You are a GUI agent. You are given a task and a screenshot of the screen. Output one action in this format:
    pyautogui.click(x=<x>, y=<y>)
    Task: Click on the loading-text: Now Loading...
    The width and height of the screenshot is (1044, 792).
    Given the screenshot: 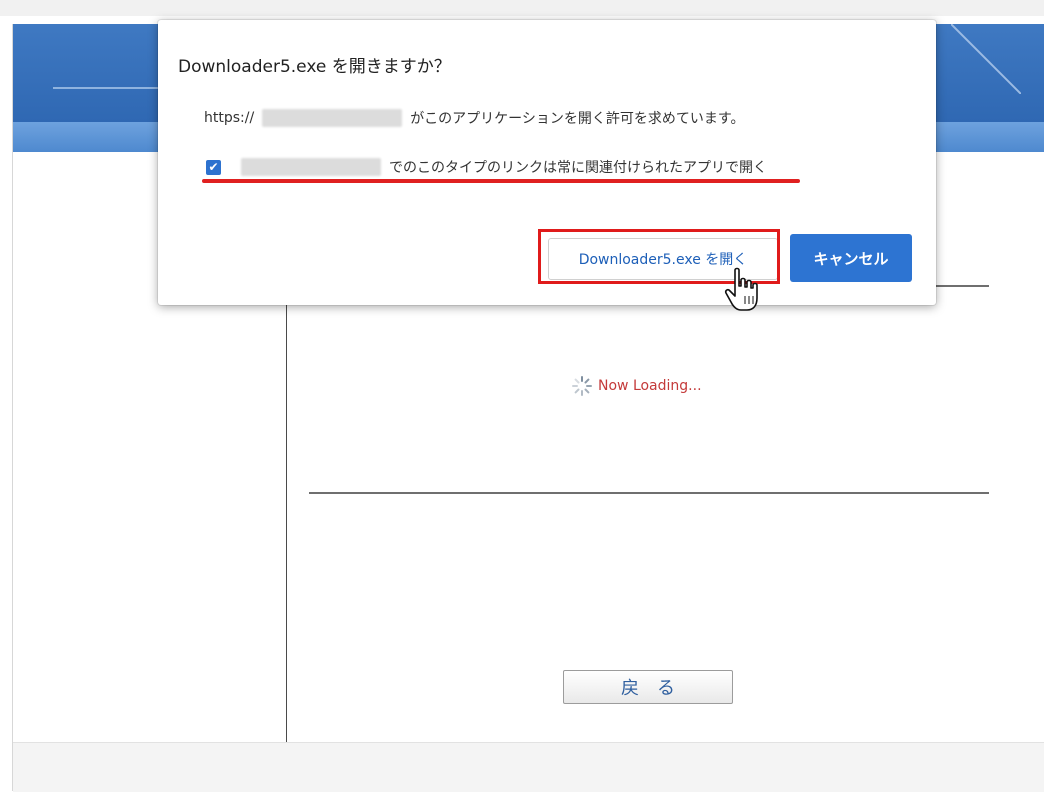 What is the action you would take?
    pyautogui.click(x=650, y=386)
    